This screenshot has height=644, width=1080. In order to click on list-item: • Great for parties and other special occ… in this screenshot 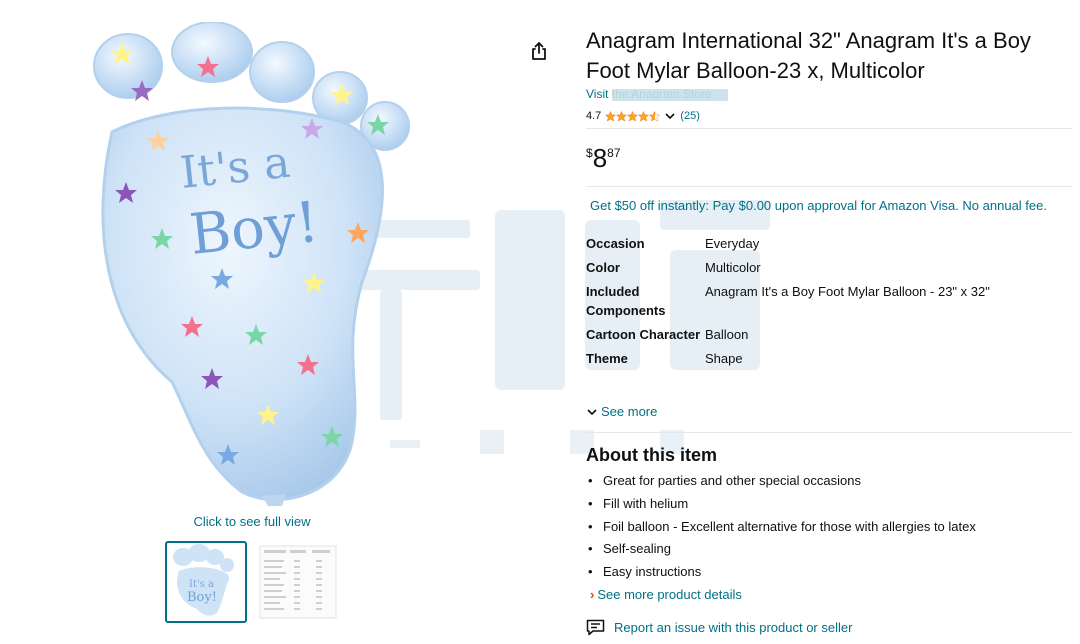, I will do `click(724, 480)`.